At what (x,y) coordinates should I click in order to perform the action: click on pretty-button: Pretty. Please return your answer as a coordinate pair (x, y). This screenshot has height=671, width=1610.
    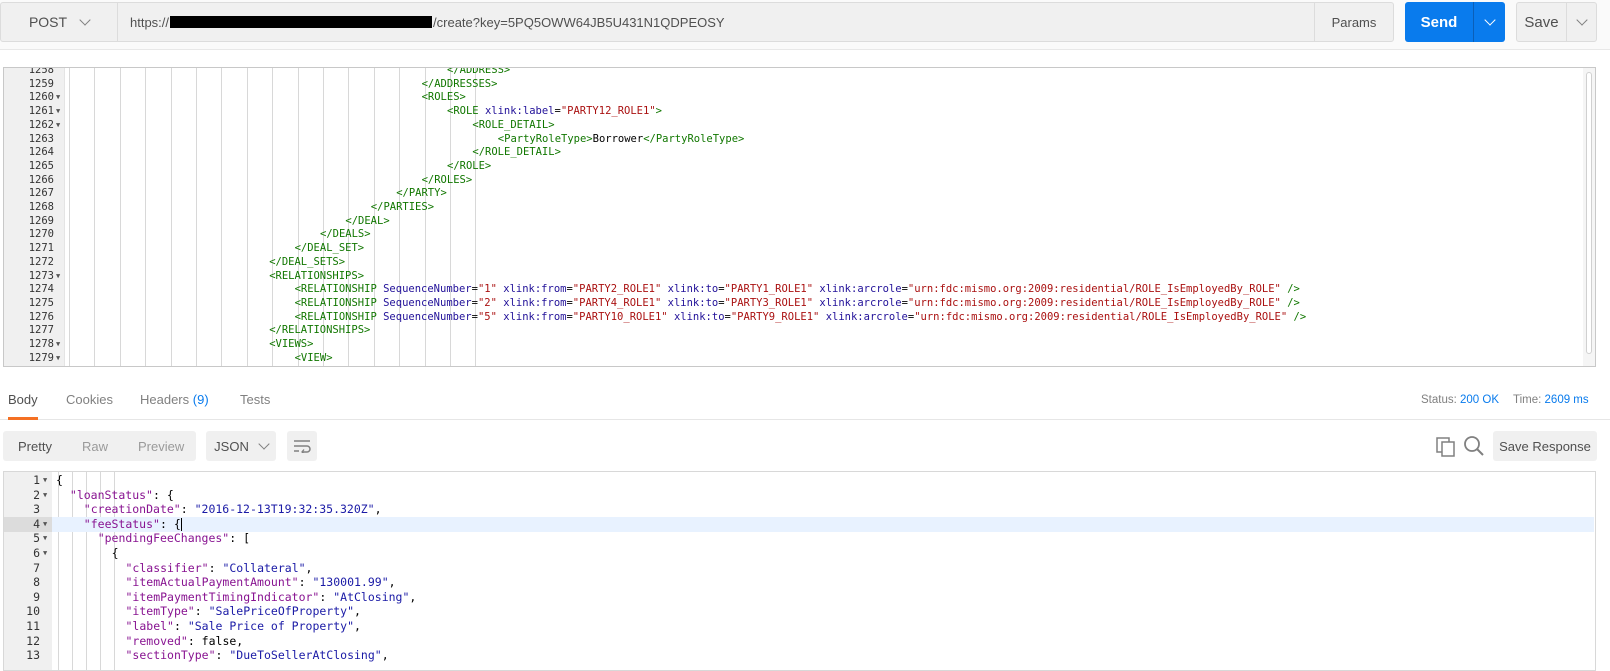
    Looking at the image, I should click on (35, 446).